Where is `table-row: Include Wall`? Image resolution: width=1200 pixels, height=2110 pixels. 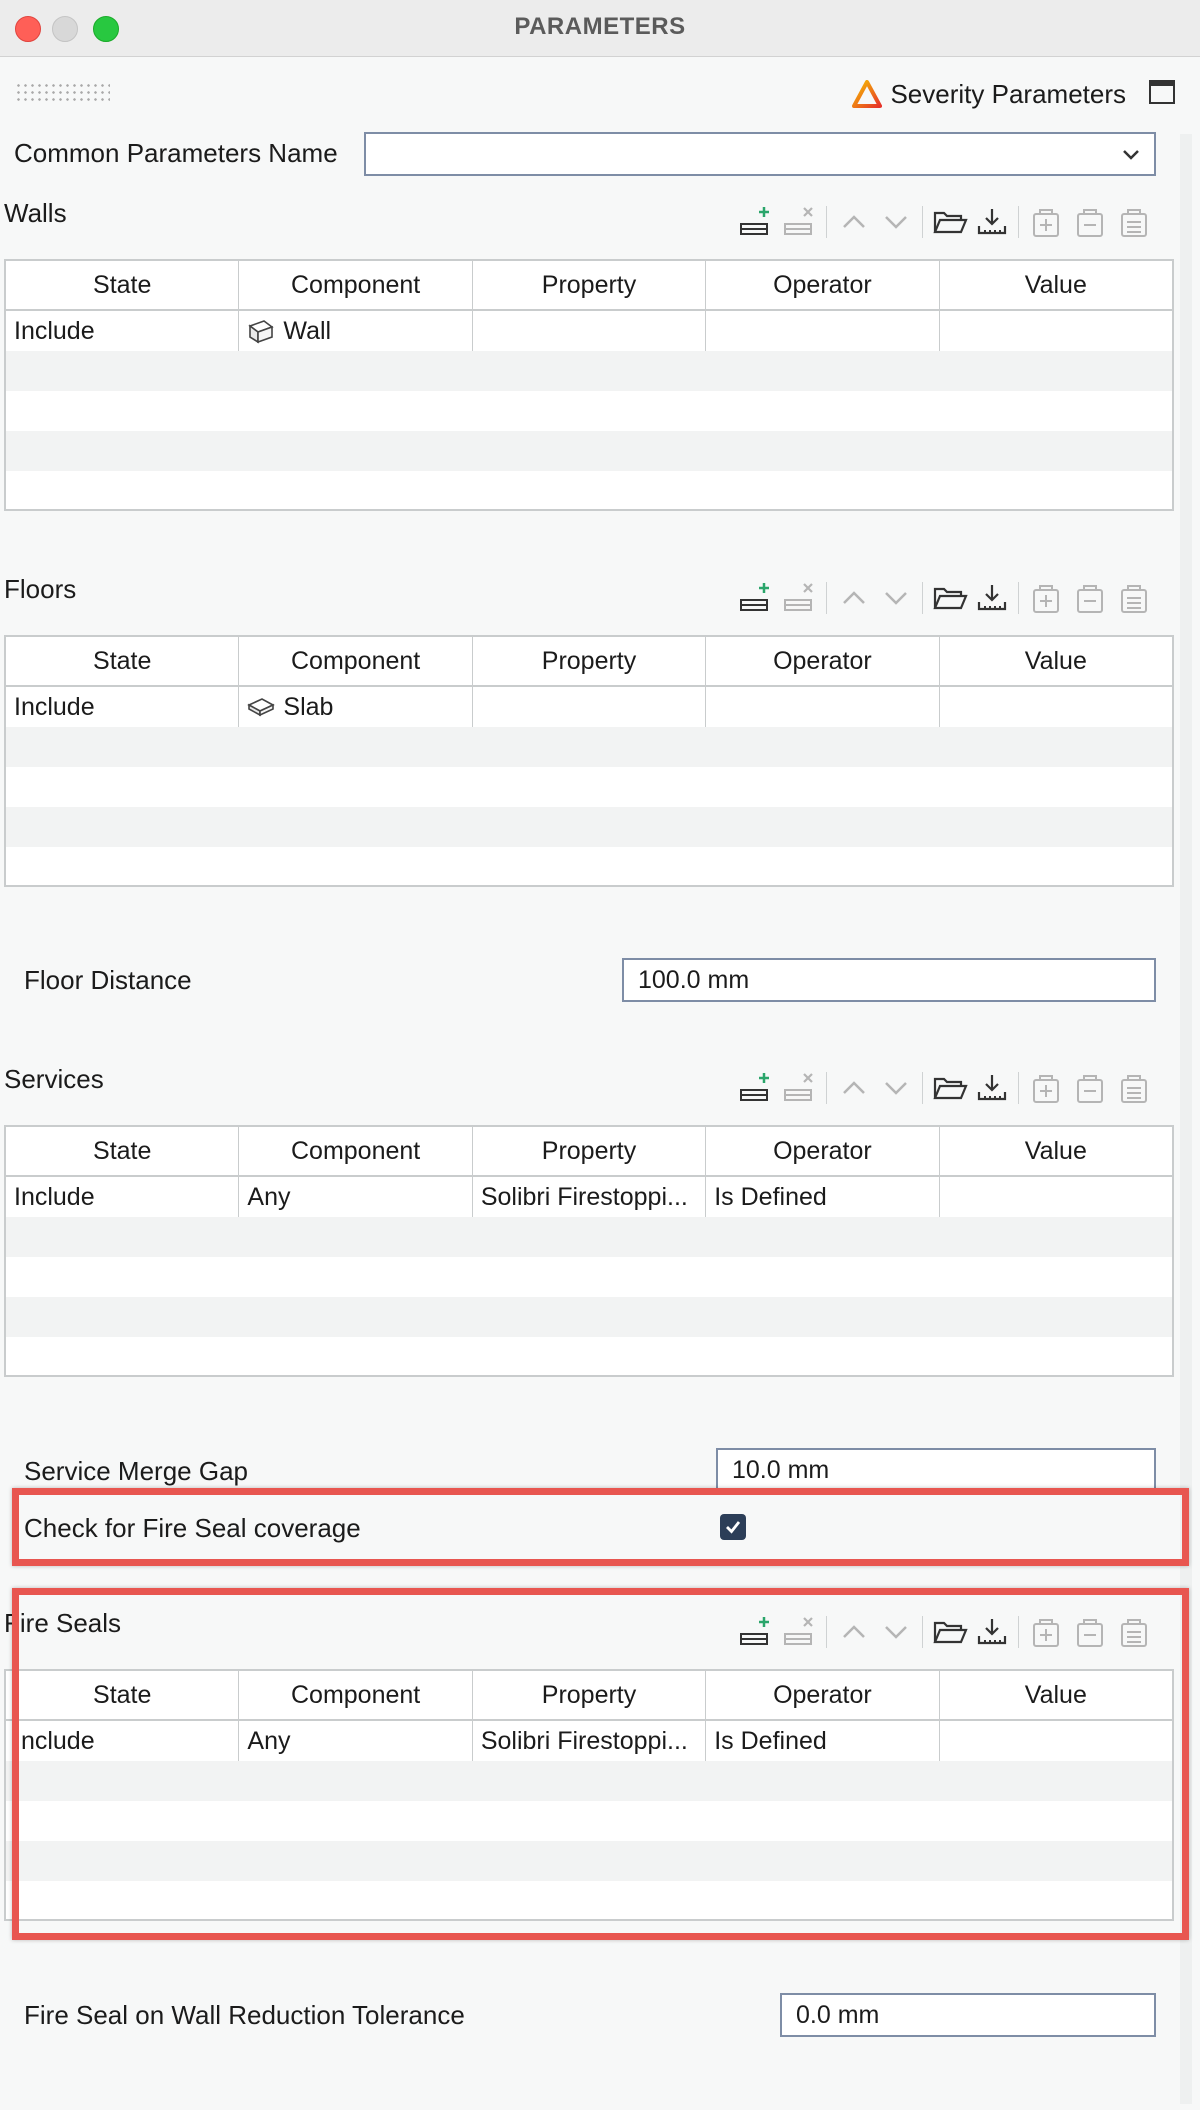 table-row: Include Wall is located at coordinates (589, 331).